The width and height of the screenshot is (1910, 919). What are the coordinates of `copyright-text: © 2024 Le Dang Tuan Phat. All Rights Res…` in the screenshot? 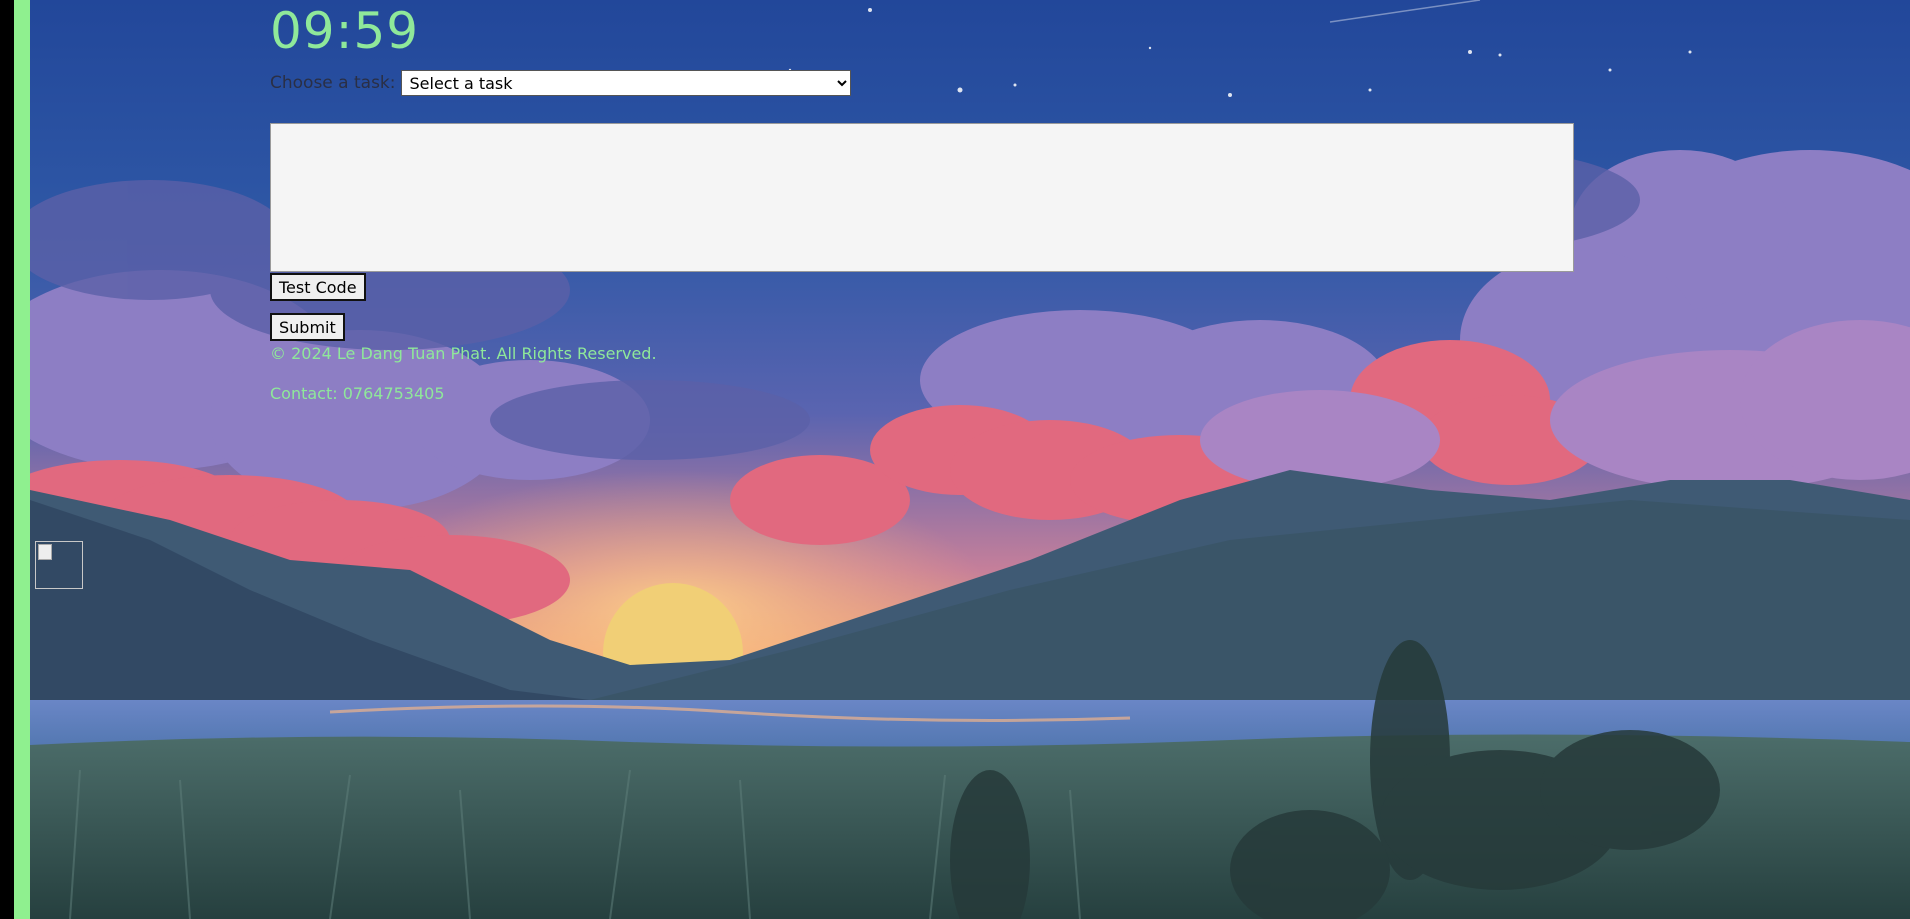 It's located at (463, 353).